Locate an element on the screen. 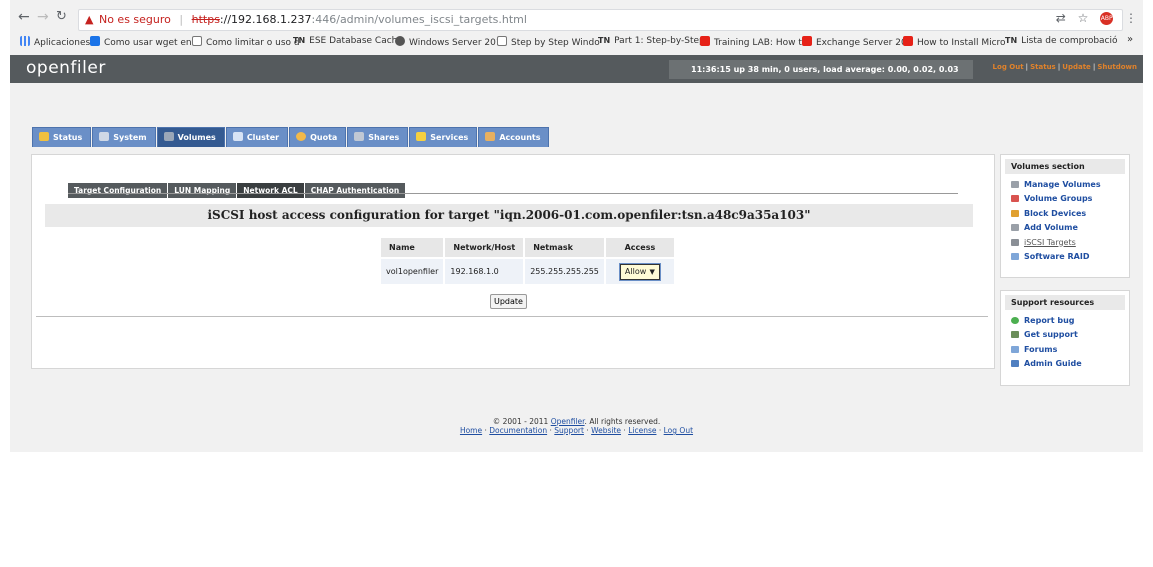 The image size is (1153, 567). bookmark-item: Step by Step Windo is located at coordinates (548, 42).